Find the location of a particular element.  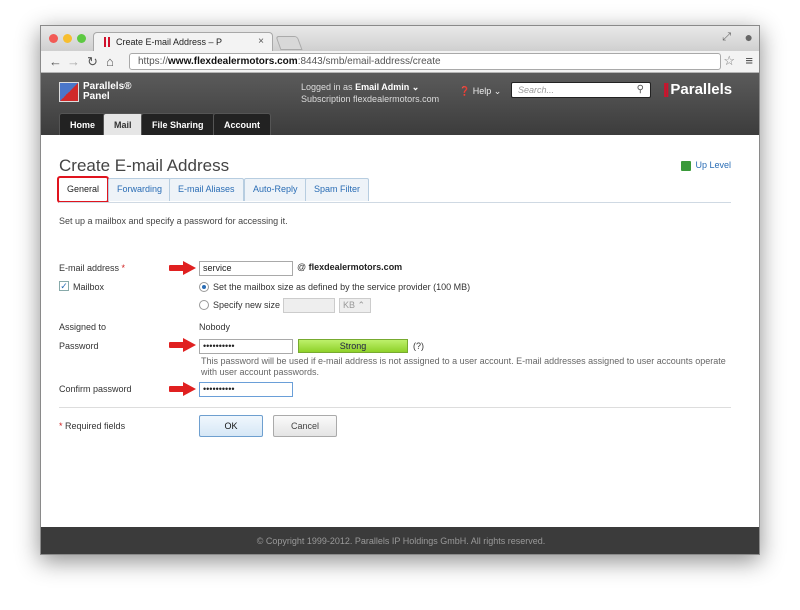

up-level-icon is located at coordinates (686, 165).